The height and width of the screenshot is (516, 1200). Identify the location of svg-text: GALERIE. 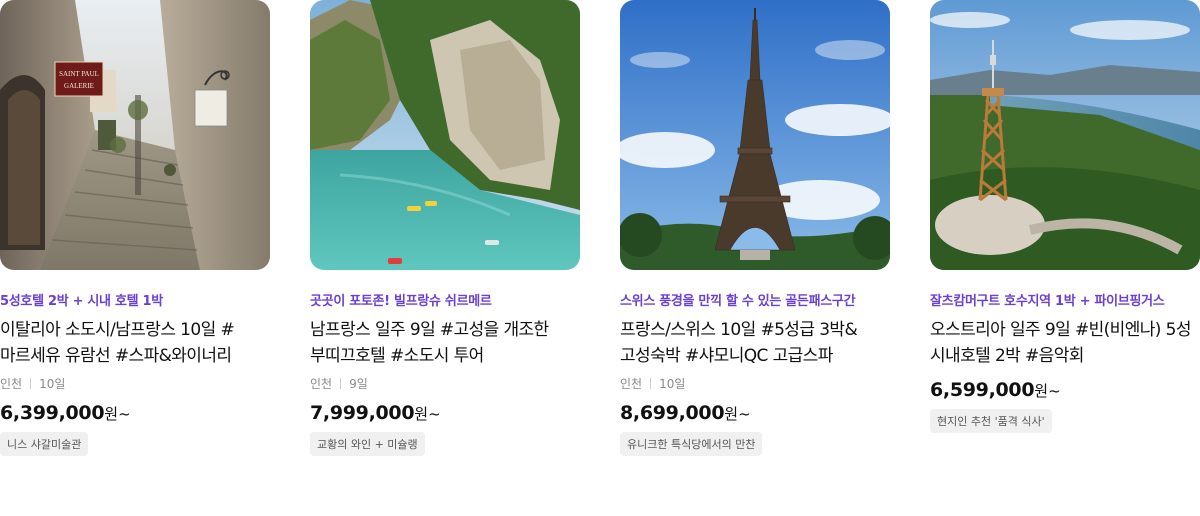
(79, 86).